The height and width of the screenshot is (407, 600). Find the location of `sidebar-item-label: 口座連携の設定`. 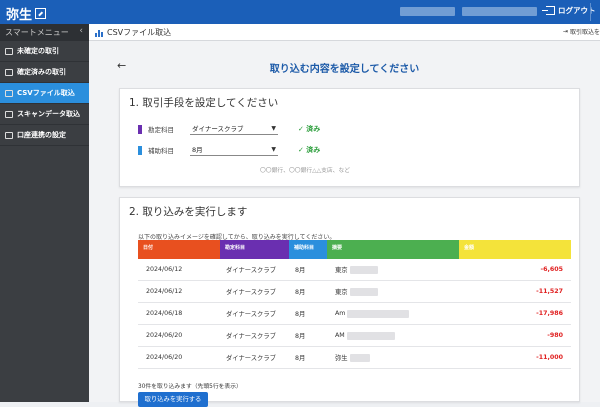

sidebar-item-label: 口座連携の設定 is located at coordinates (41, 135).